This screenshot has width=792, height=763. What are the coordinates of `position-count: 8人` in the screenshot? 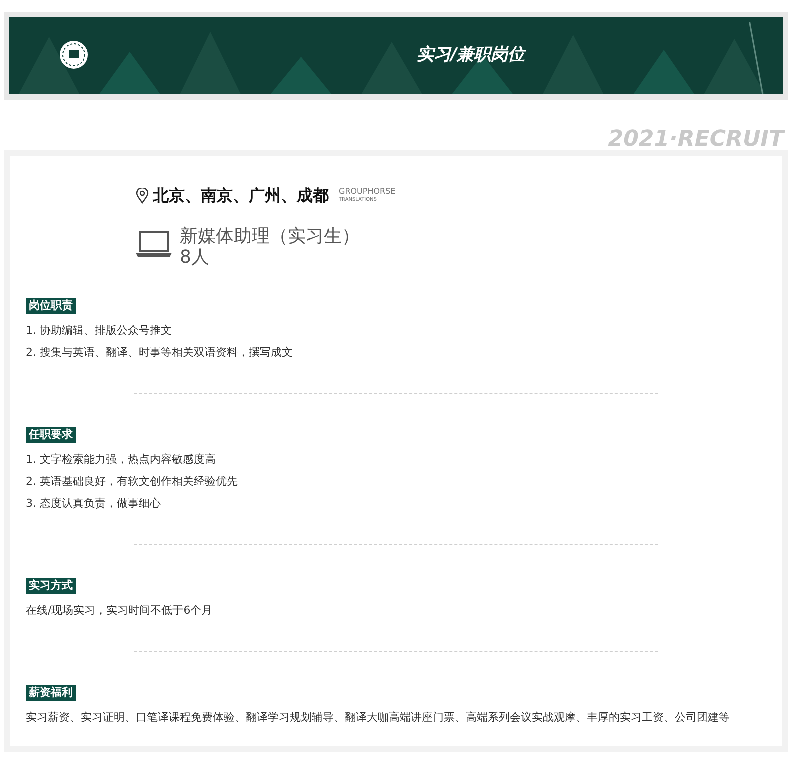 It's located at (195, 257).